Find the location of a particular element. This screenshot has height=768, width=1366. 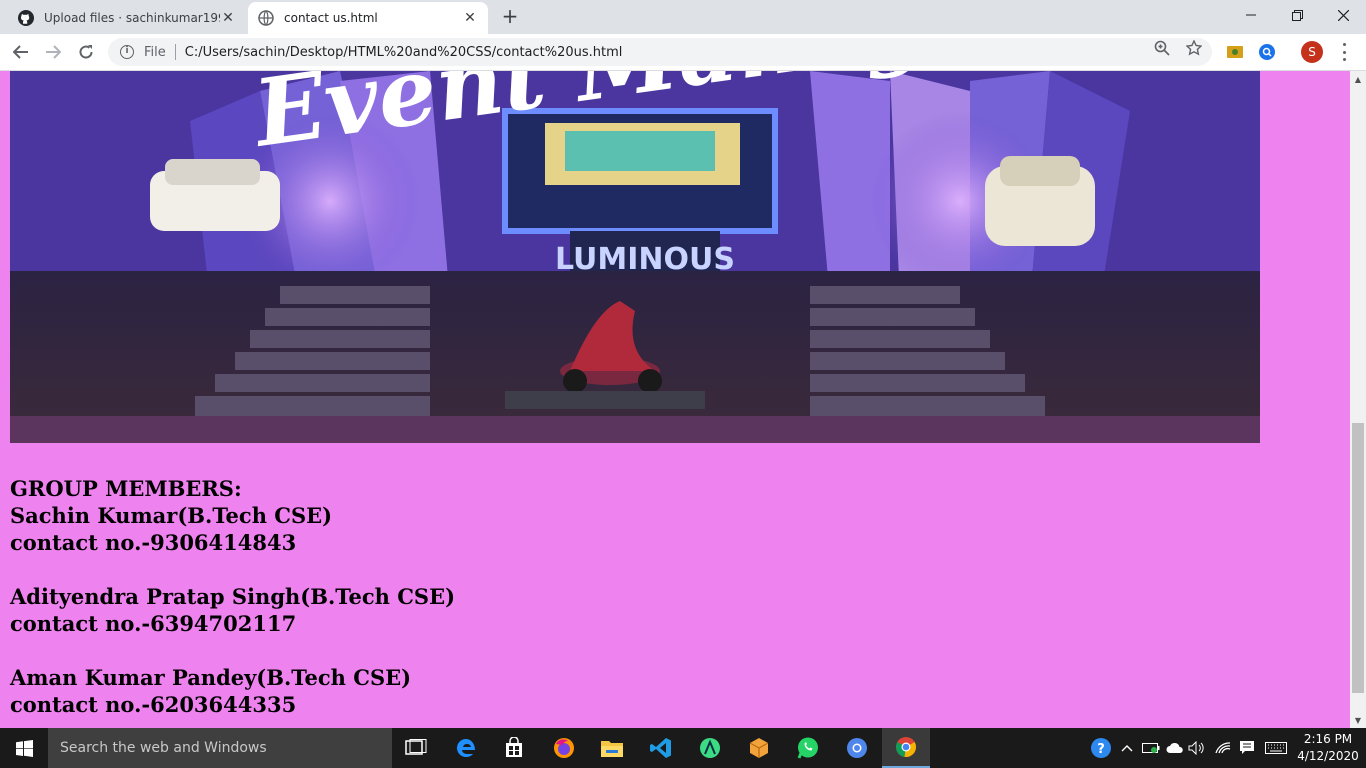

restore-button is located at coordinates (1297, 15).